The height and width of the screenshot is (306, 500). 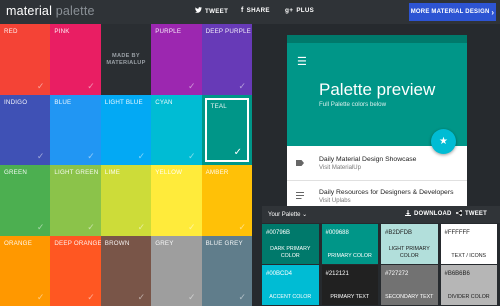 I want to click on palette-swatch: #FFFFFF TEXT / ICONS, so click(x=468, y=244).